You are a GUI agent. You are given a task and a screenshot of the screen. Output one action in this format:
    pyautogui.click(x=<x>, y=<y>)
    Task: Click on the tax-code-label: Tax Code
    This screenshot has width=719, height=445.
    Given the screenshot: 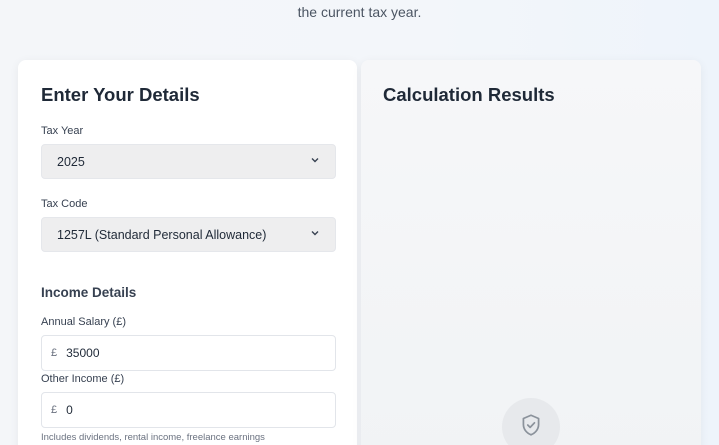 What is the action you would take?
    pyautogui.click(x=64, y=204)
    